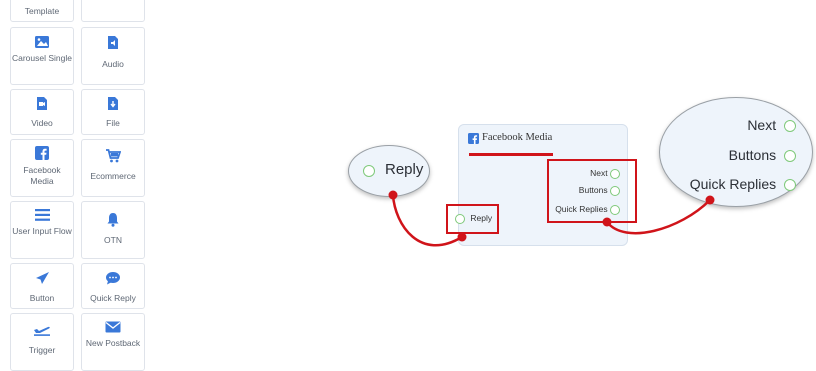 The width and height of the screenshot is (816, 371). I want to click on outputs-to-callout-connector, so click(658, 217).